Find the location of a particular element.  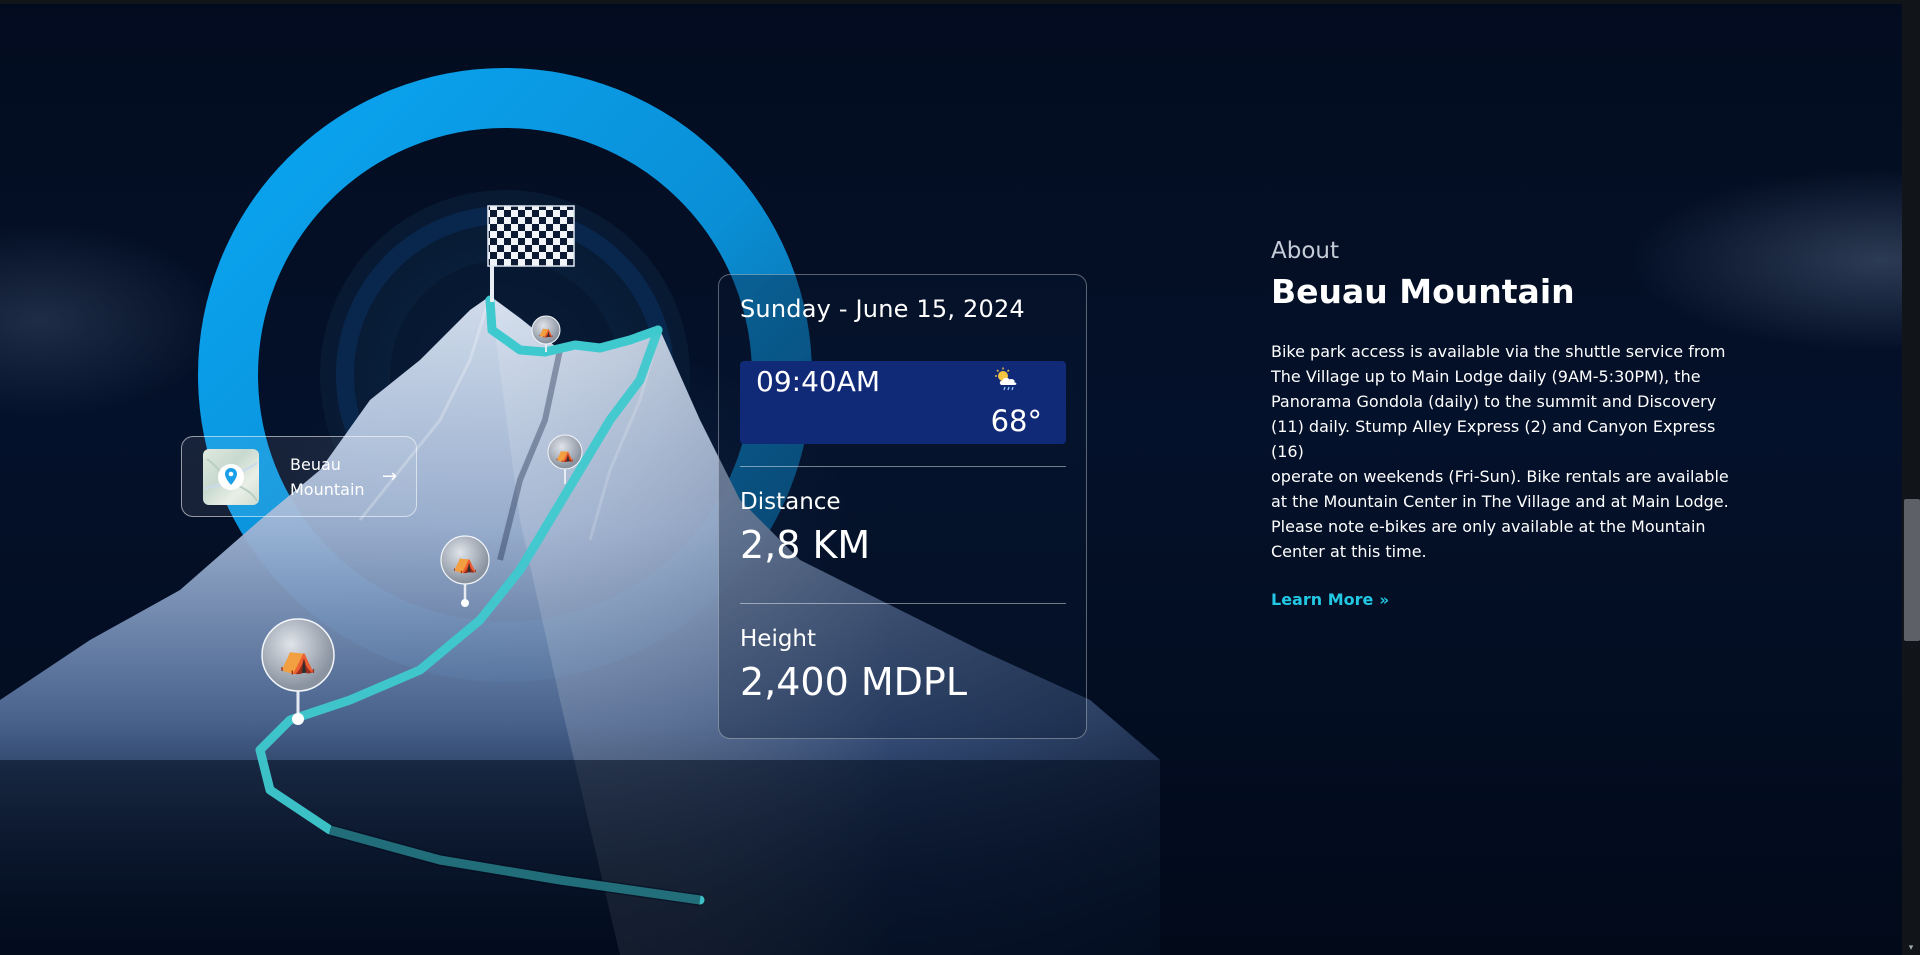

height-label: Height is located at coordinates (778, 639).